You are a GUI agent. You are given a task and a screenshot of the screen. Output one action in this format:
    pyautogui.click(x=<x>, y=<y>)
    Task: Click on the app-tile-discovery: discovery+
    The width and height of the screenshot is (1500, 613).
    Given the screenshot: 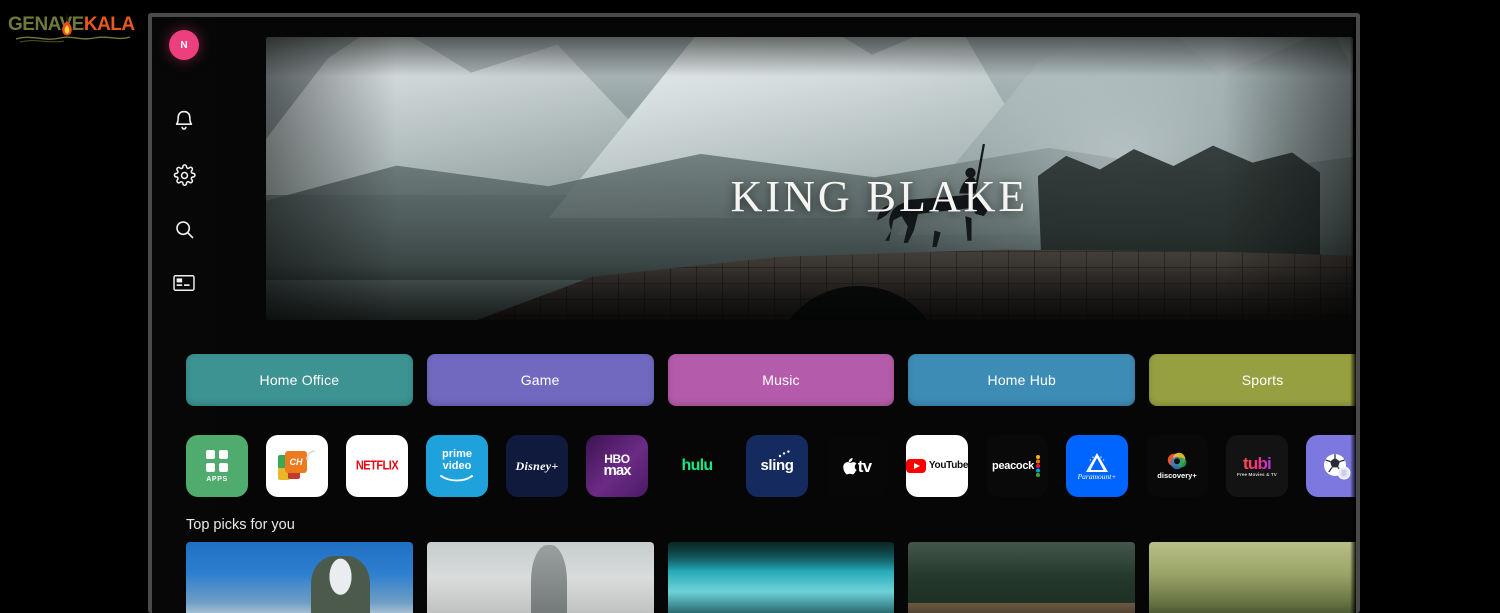 What is the action you would take?
    pyautogui.click(x=1177, y=466)
    